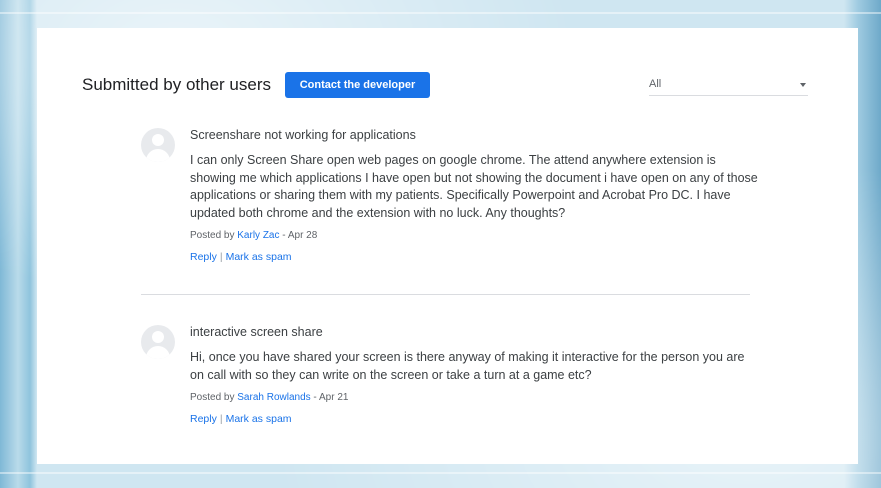 The height and width of the screenshot is (488, 881). Describe the element at coordinates (803, 85) in the screenshot. I see `chevron-down-icon` at that location.